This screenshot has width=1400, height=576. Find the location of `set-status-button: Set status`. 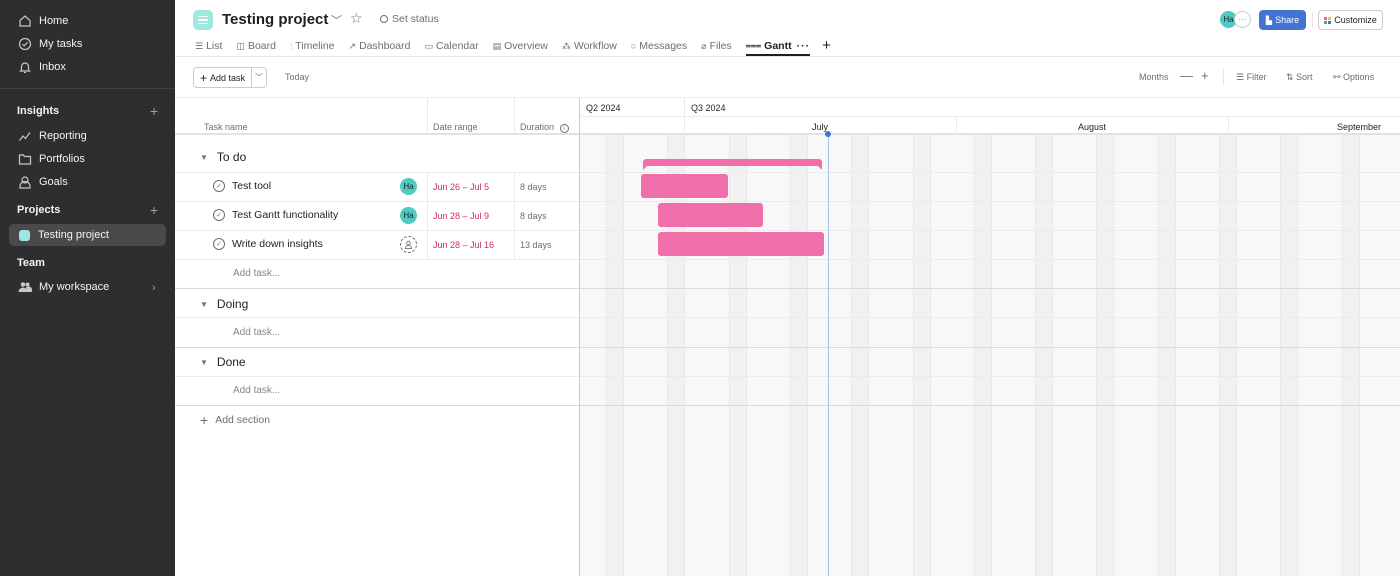

set-status-button: Set status is located at coordinates (409, 19).